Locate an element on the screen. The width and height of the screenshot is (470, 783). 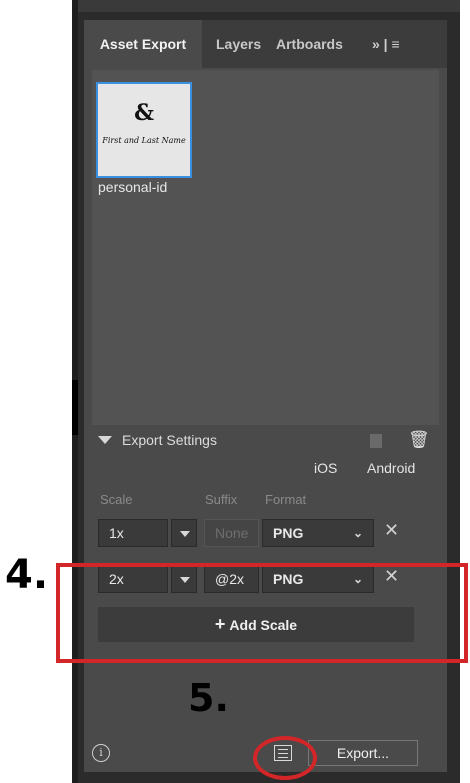
column-scale: Scale is located at coordinates (116, 499).